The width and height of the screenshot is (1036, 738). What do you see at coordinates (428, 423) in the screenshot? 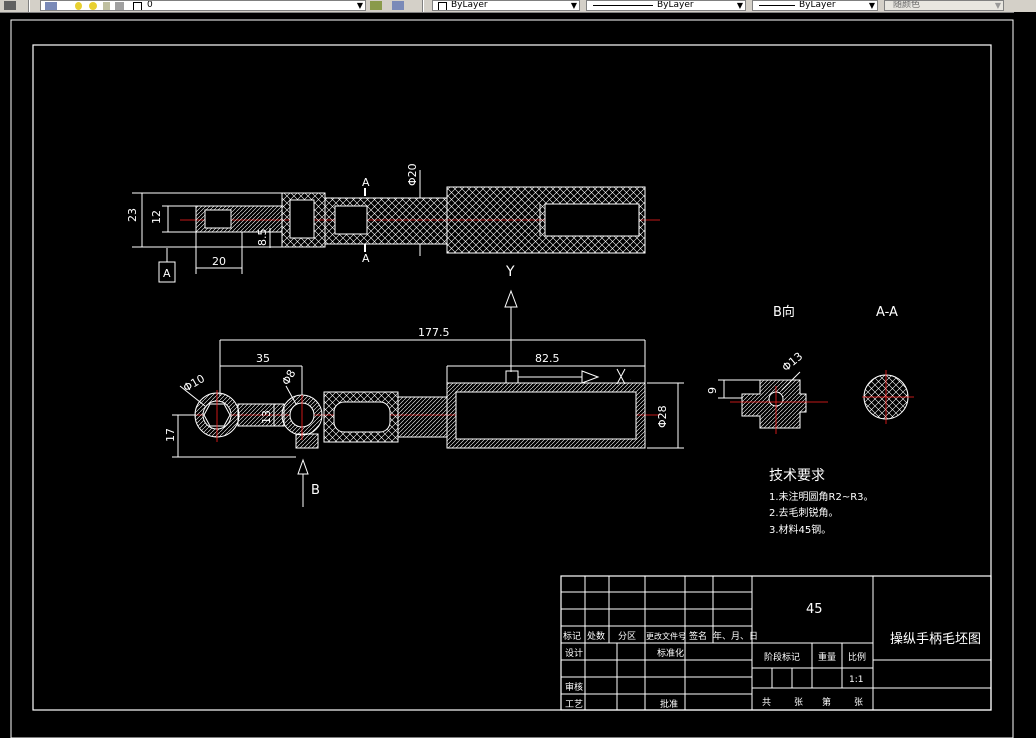
I see `front-view` at bounding box center [428, 423].